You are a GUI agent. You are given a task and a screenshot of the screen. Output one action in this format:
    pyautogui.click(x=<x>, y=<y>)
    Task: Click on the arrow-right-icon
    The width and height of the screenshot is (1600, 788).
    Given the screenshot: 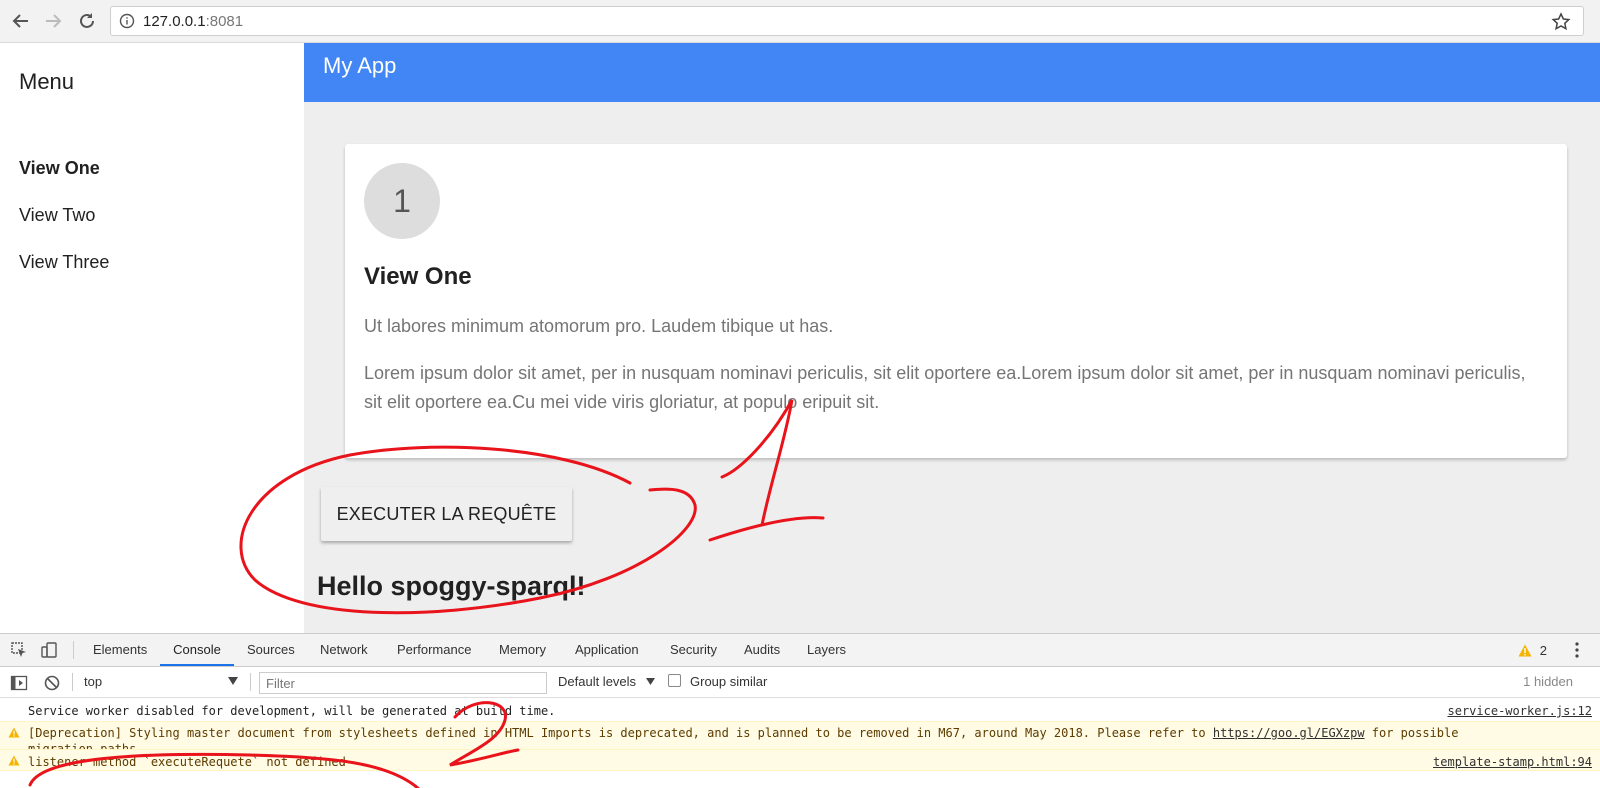 What is the action you would take?
    pyautogui.click(x=54, y=21)
    